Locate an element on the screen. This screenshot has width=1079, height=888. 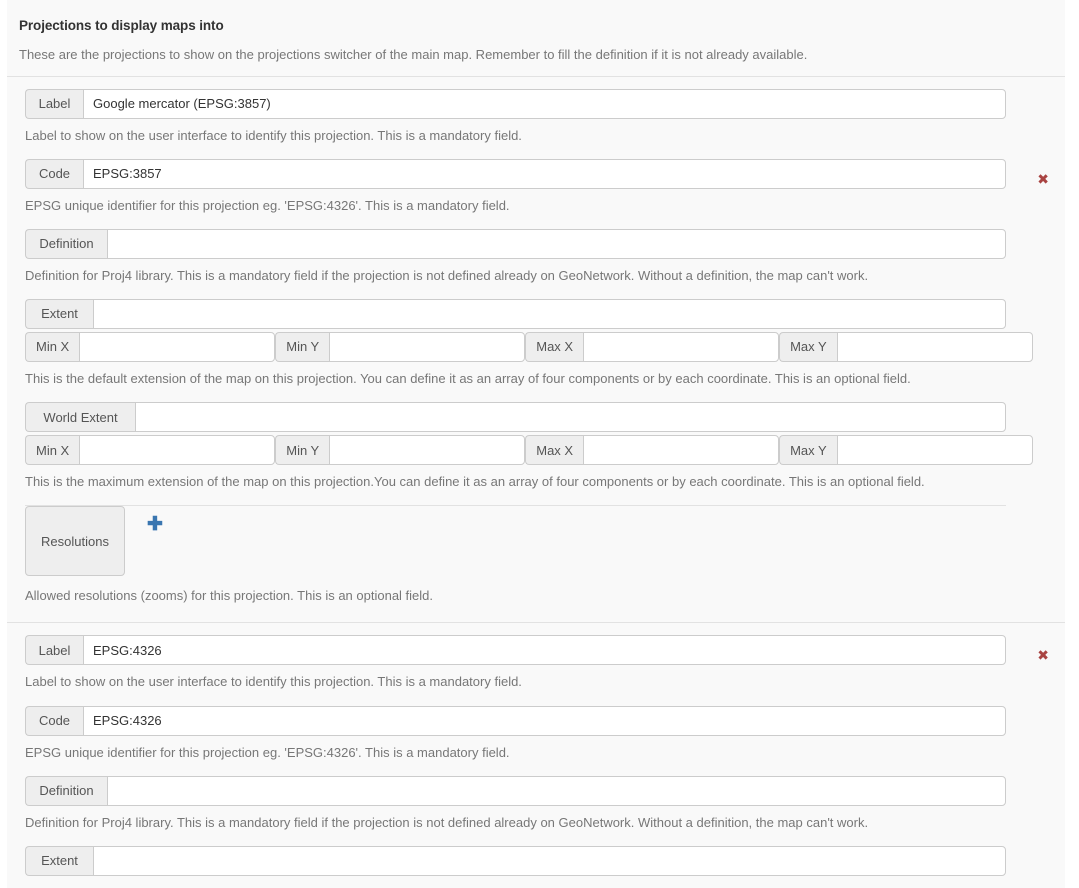
page-title: Projections to display maps into is located at coordinates (121, 25).